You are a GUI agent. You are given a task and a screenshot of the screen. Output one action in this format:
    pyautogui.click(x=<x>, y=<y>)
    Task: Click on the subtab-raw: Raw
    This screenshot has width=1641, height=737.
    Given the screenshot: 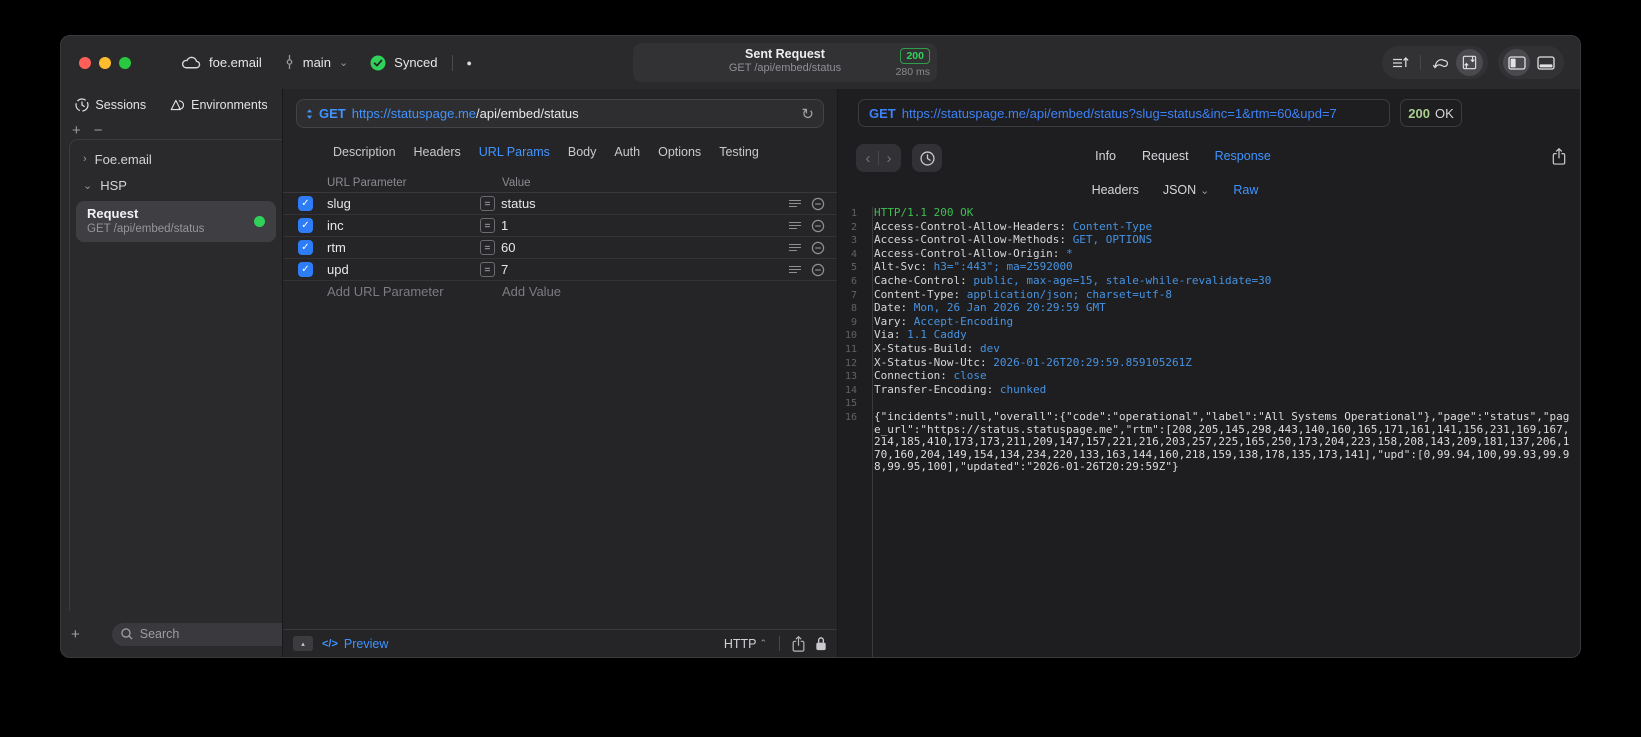 What is the action you would take?
    pyautogui.click(x=1245, y=190)
    